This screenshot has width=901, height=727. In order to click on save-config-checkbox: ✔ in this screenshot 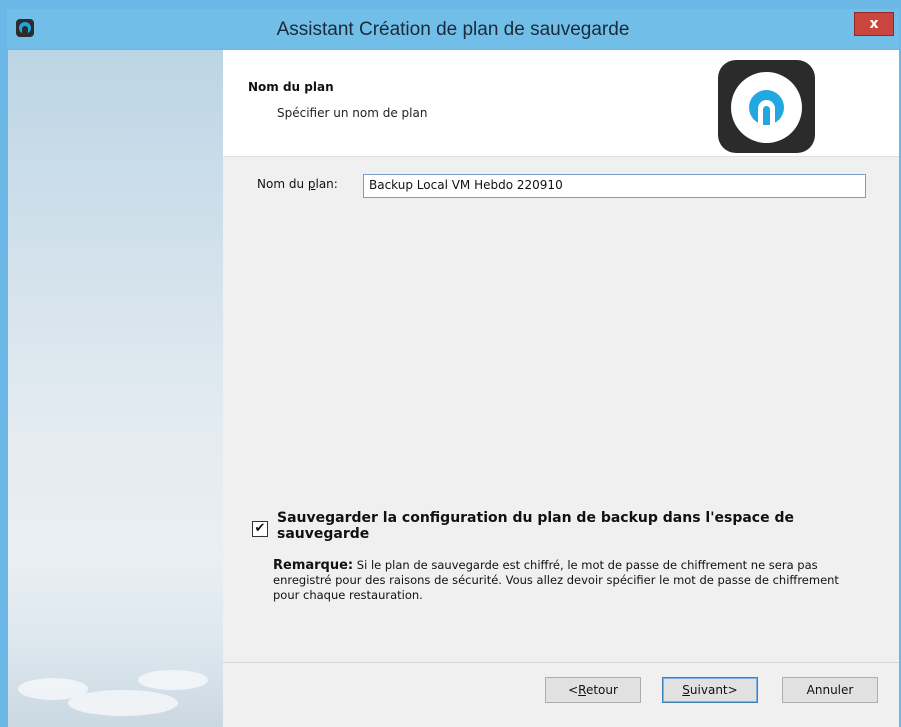, I will do `click(260, 529)`.